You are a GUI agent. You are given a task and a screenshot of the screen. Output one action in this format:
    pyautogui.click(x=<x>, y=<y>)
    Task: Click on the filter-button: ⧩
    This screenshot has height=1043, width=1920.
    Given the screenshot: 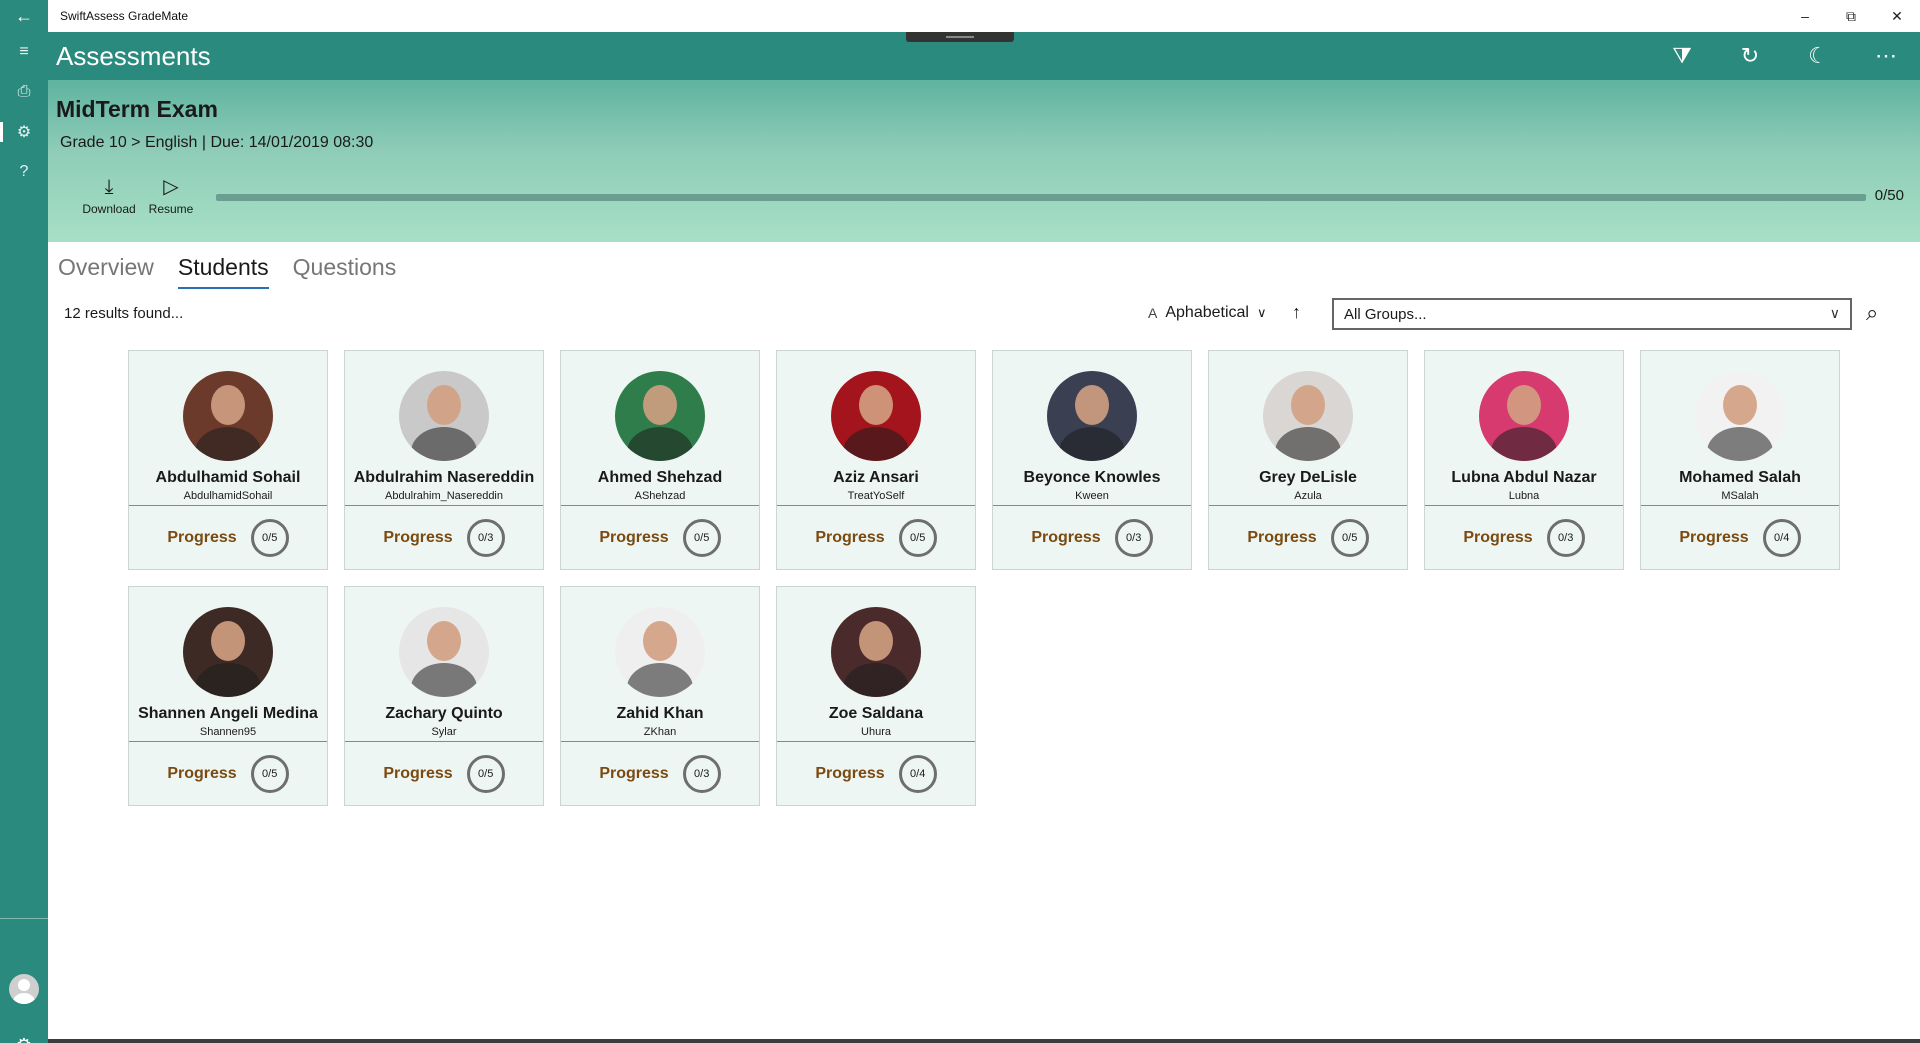 What is the action you would take?
    pyautogui.click(x=1682, y=56)
    